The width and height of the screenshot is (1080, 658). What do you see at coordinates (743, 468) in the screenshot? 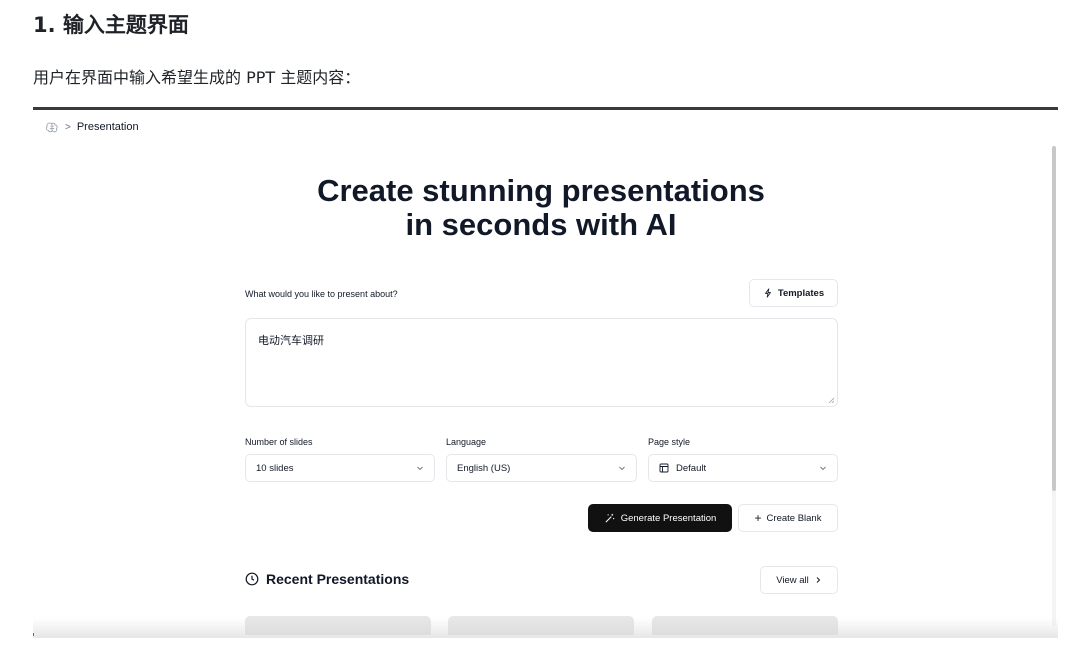
I see `page-style-select: Default` at bounding box center [743, 468].